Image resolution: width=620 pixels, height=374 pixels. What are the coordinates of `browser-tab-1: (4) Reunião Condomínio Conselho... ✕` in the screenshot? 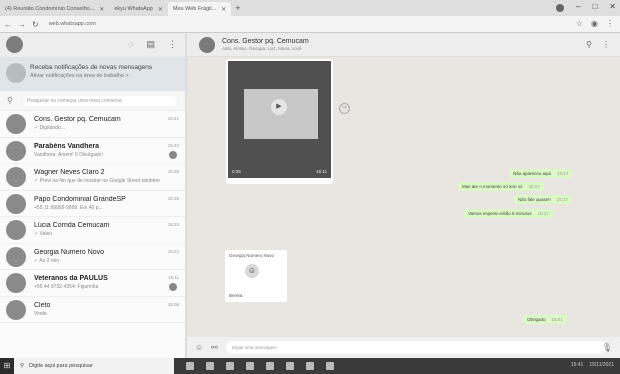 It's located at (54, 9).